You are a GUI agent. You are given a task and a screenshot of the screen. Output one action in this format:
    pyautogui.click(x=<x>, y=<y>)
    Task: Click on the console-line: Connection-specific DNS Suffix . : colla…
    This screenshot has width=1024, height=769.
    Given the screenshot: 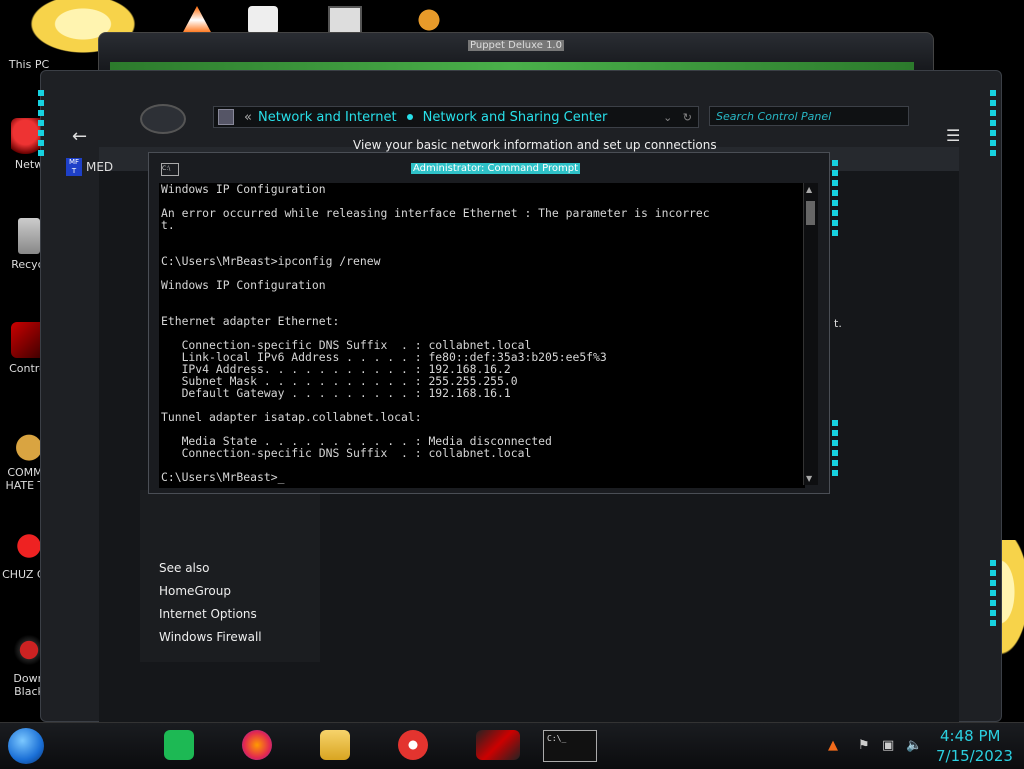 What is the action you would take?
    pyautogui.click(x=346, y=453)
    